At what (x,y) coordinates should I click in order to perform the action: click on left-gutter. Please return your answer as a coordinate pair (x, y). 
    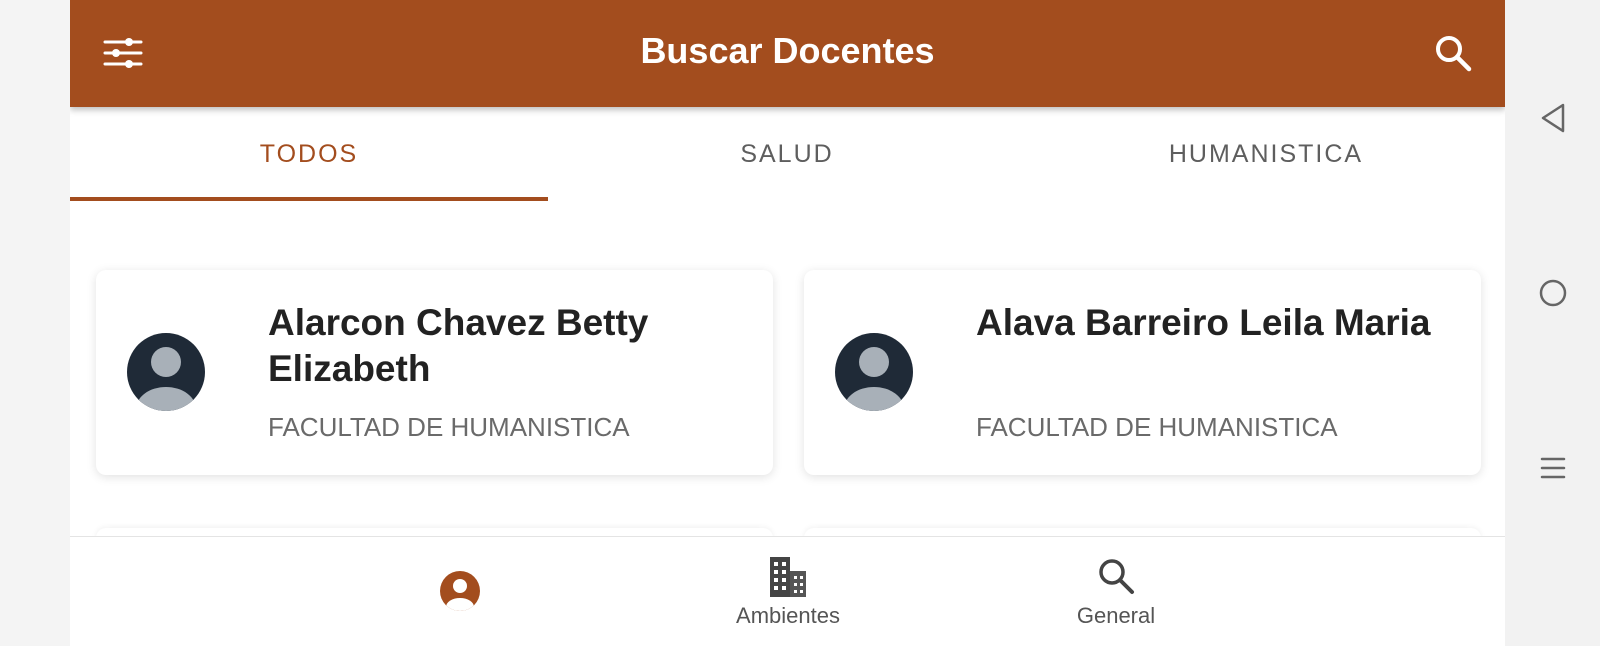
    Looking at the image, I should click on (35, 323).